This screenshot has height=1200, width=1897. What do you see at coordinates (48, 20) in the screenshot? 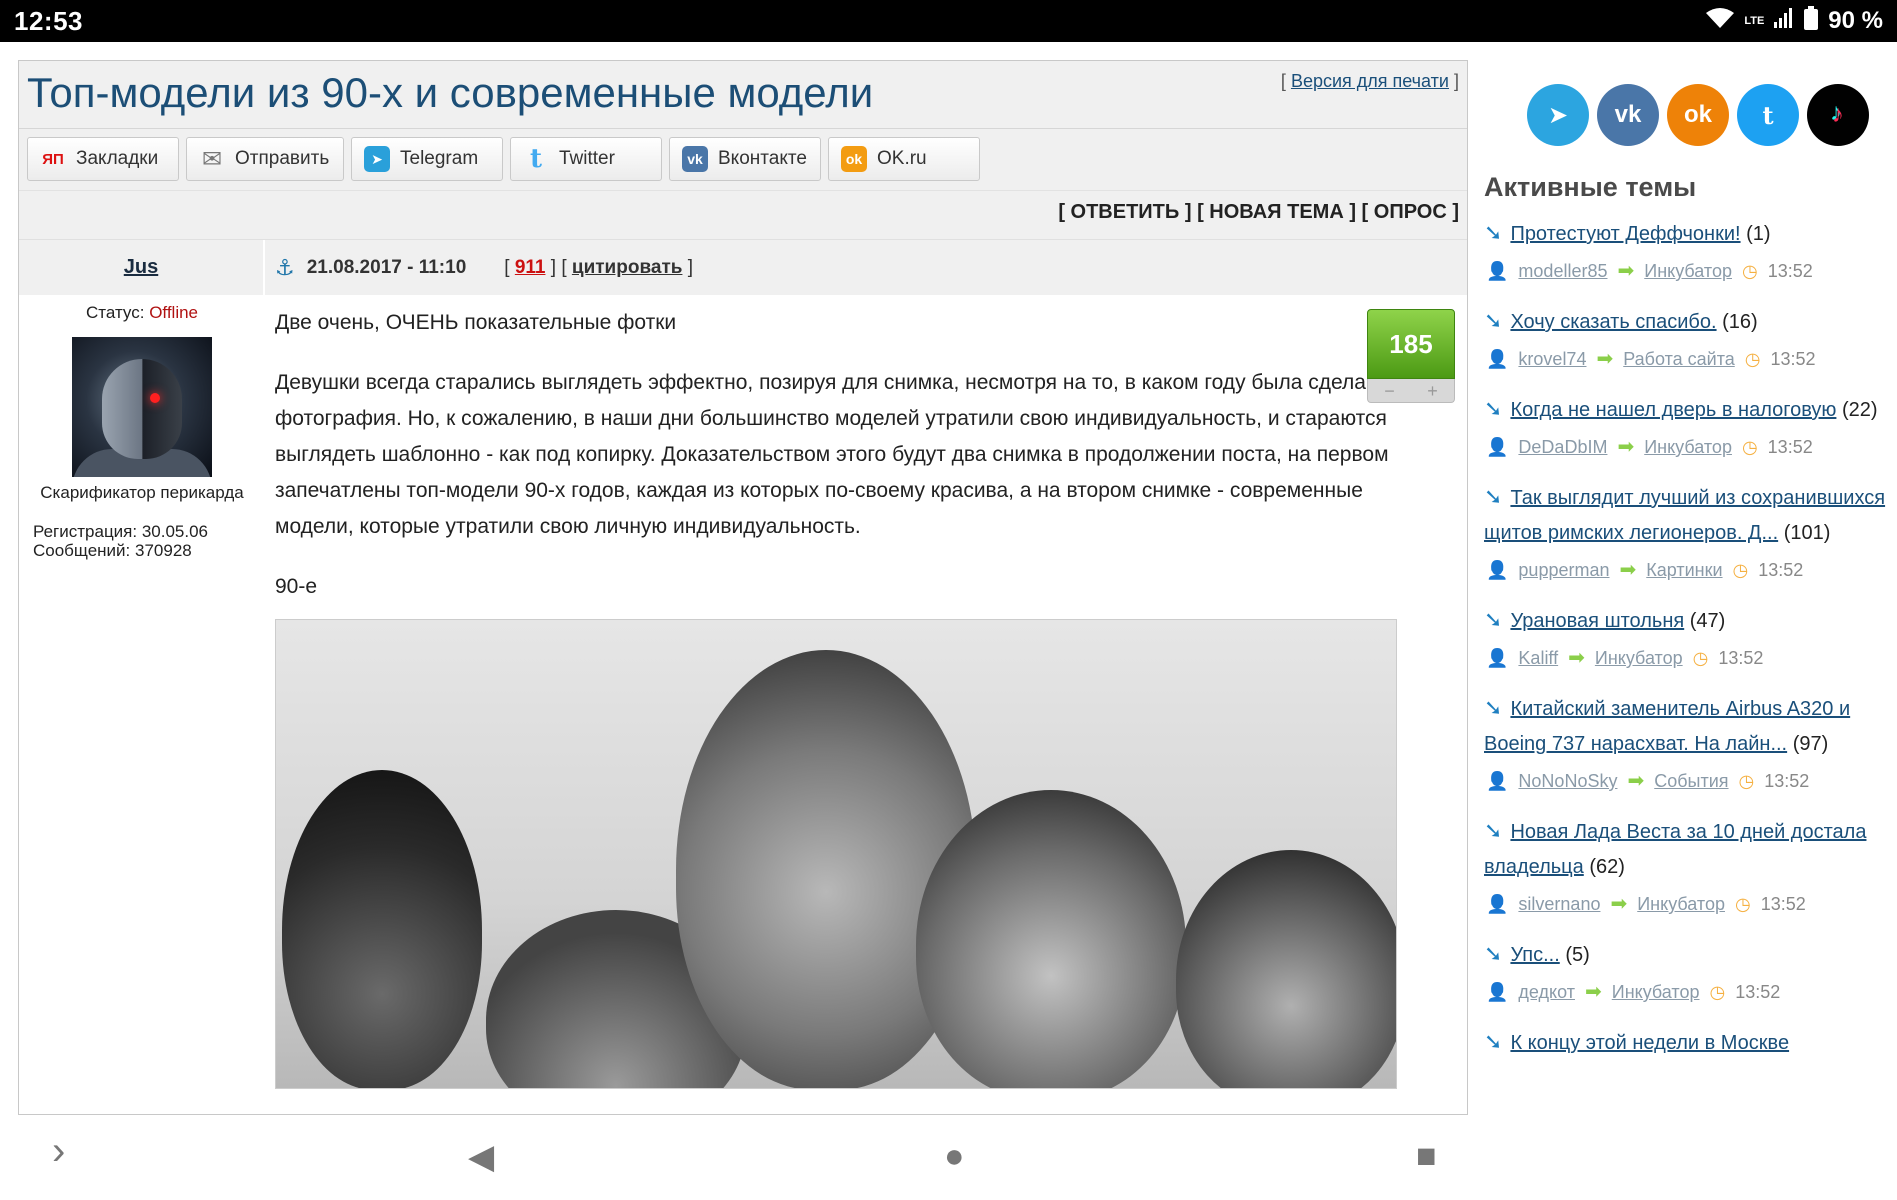
I see `status-time: 12:53` at bounding box center [48, 20].